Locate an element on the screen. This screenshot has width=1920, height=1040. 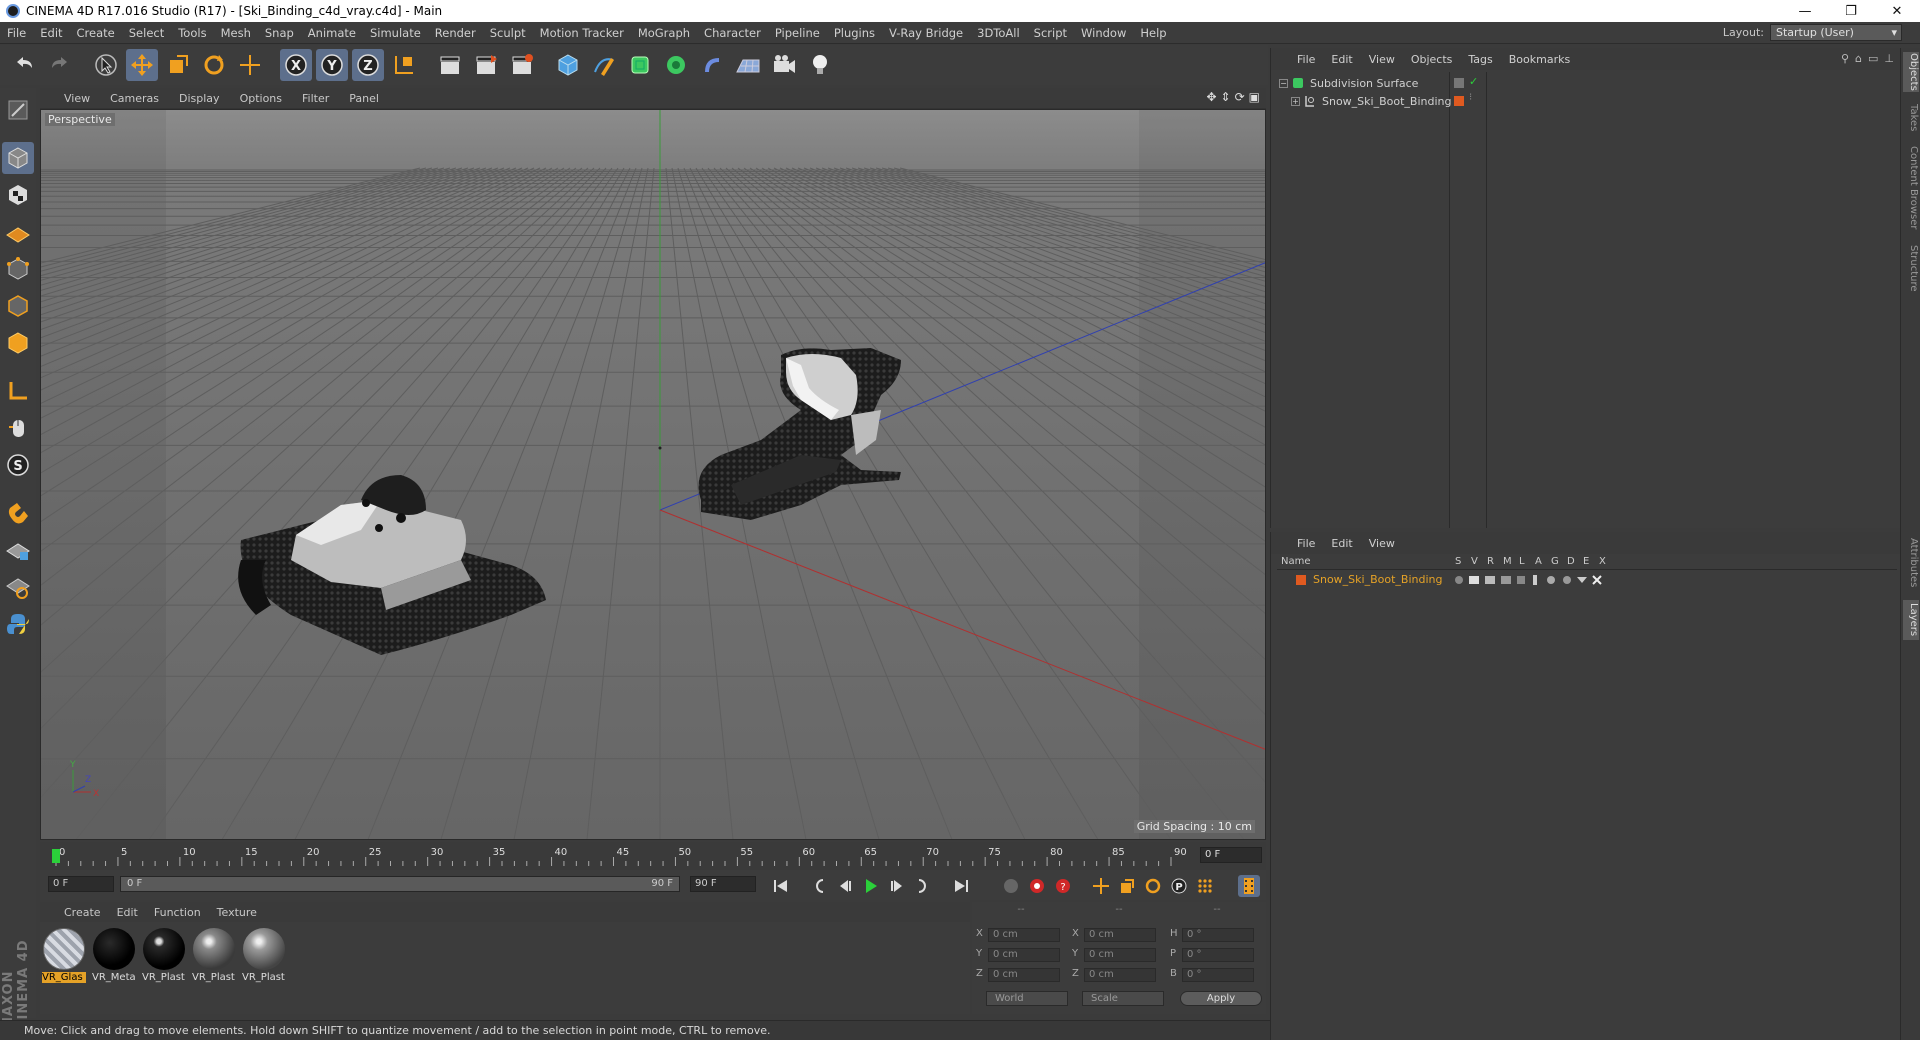
move-tool is located at coordinates (142, 65).